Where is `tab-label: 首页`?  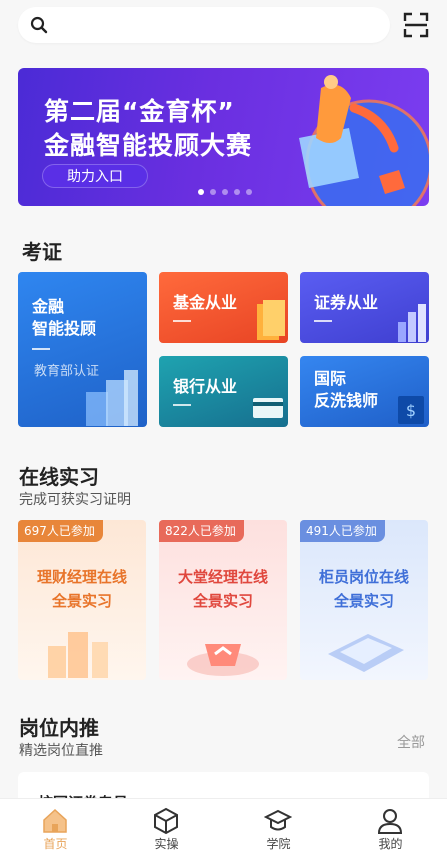 tab-label: 首页 is located at coordinates (55, 844).